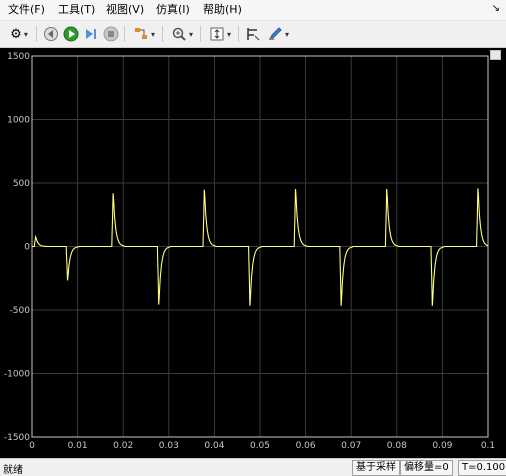 The image size is (506, 476). Describe the element at coordinates (26, 10) in the screenshot. I see `menu-file: 文件(F)` at that location.